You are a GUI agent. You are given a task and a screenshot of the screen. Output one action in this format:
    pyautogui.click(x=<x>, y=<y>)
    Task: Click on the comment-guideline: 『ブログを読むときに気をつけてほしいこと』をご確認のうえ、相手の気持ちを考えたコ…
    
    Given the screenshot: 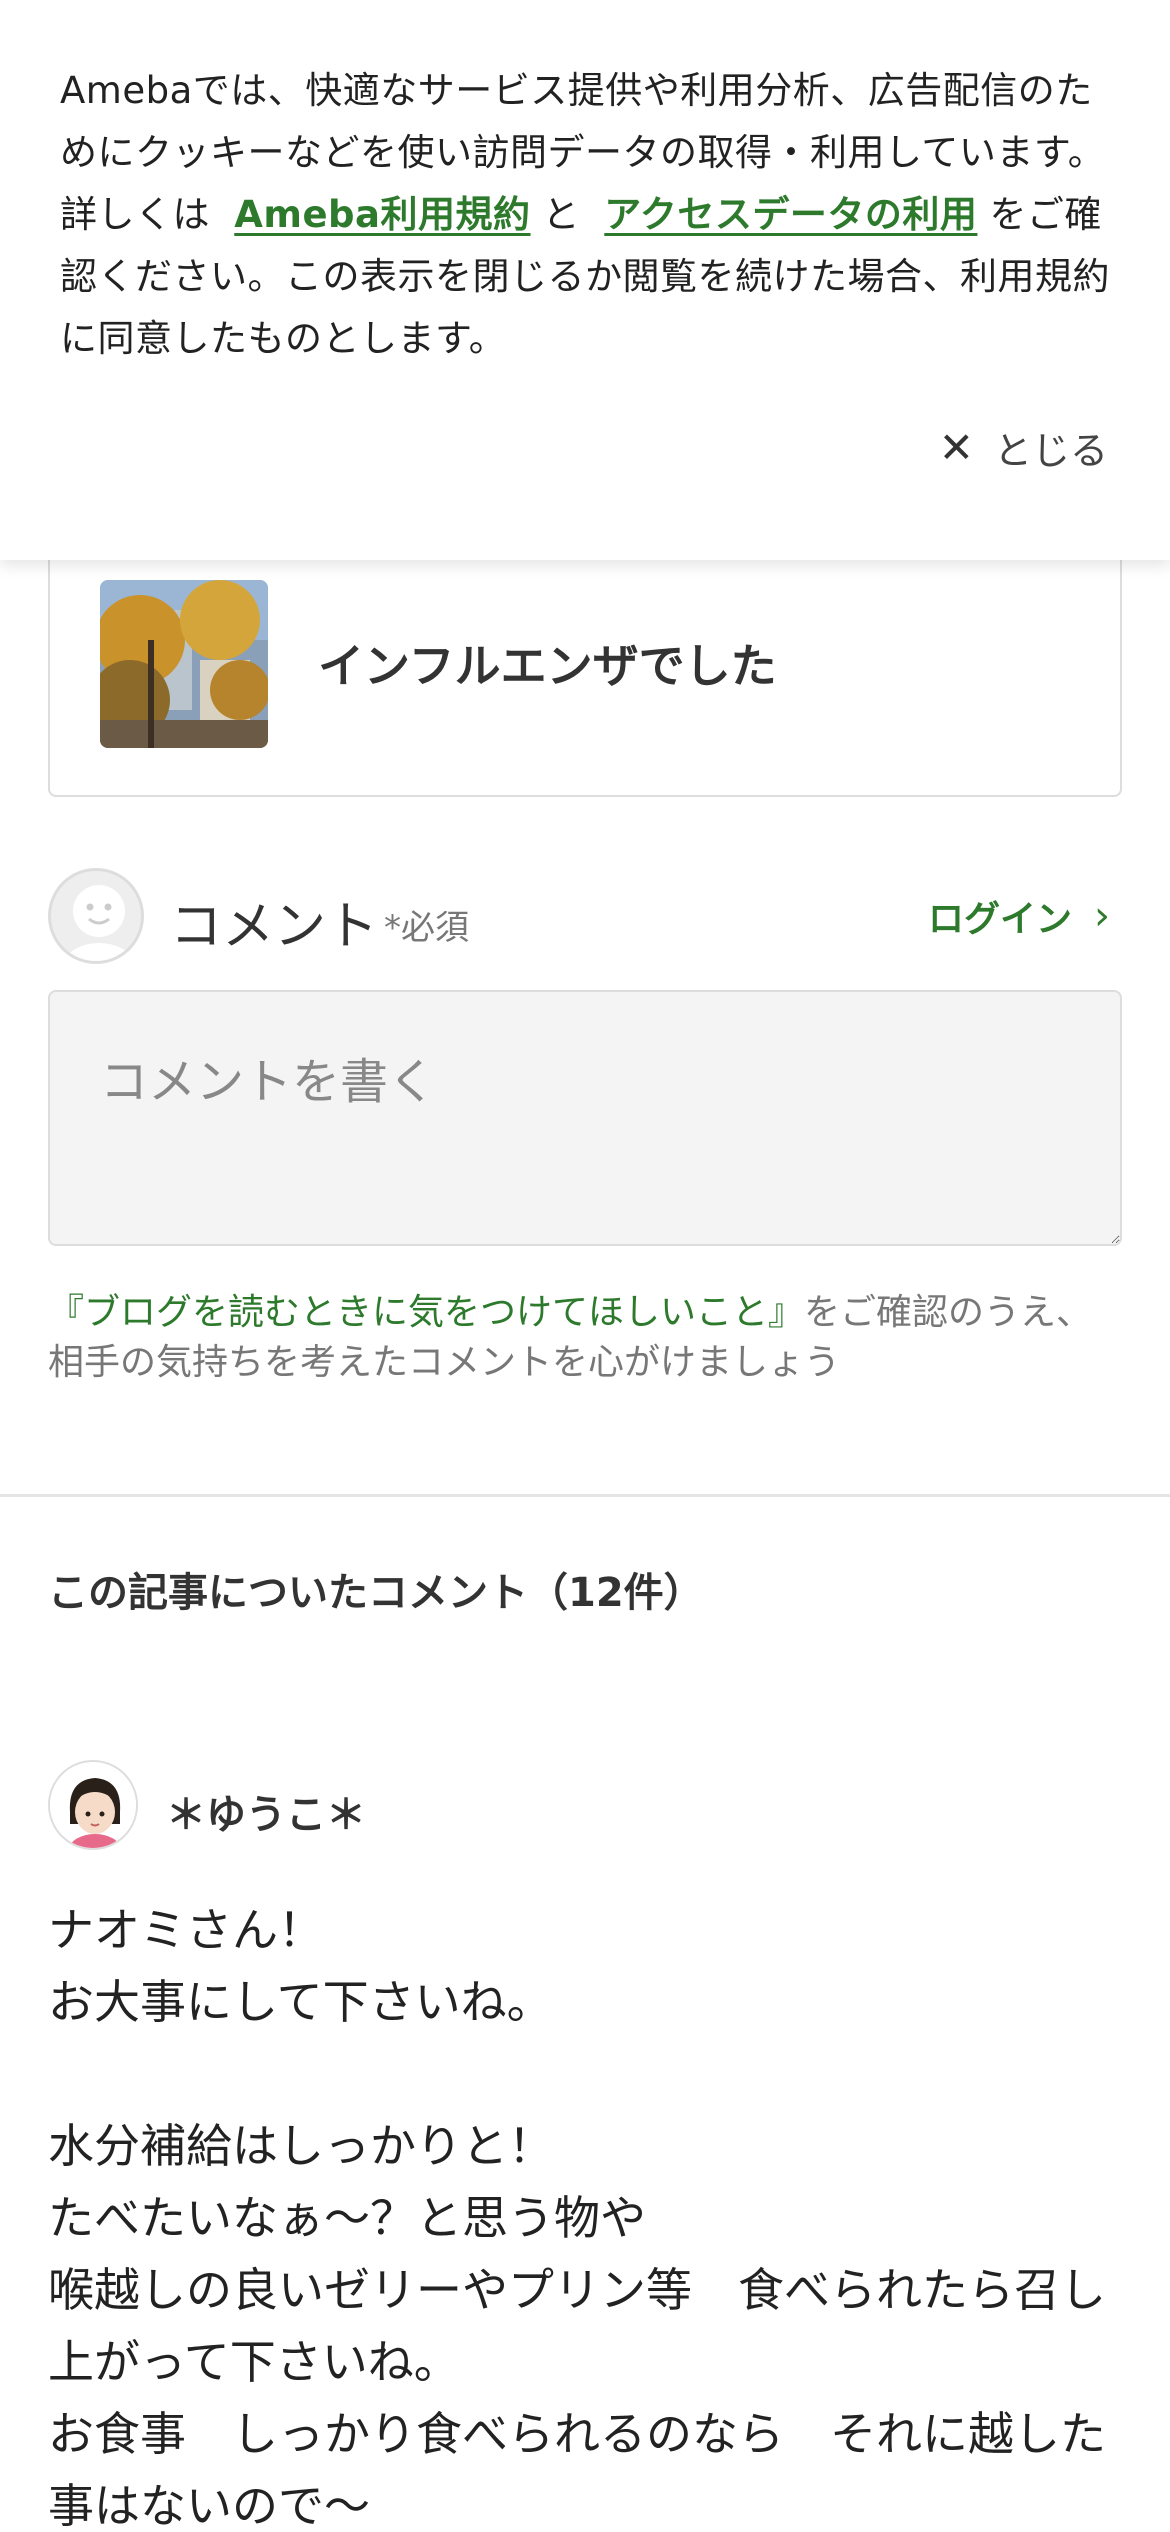 What is the action you would take?
    pyautogui.click(x=588, y=1338)
    